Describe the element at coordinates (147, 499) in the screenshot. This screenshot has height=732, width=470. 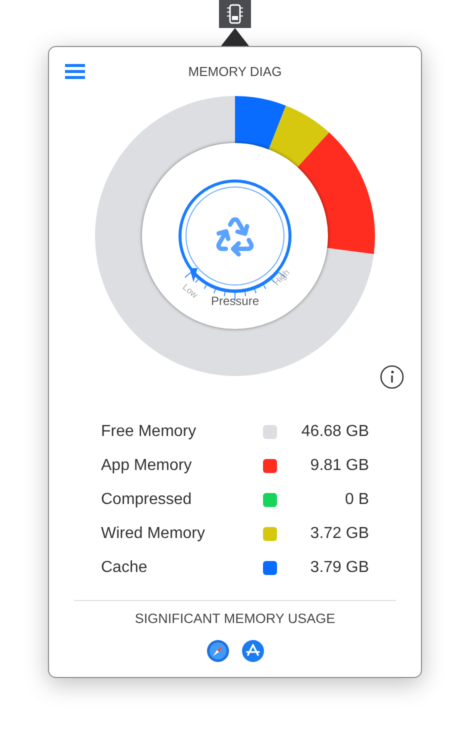
I see `legend-label: Compressed` at that location.